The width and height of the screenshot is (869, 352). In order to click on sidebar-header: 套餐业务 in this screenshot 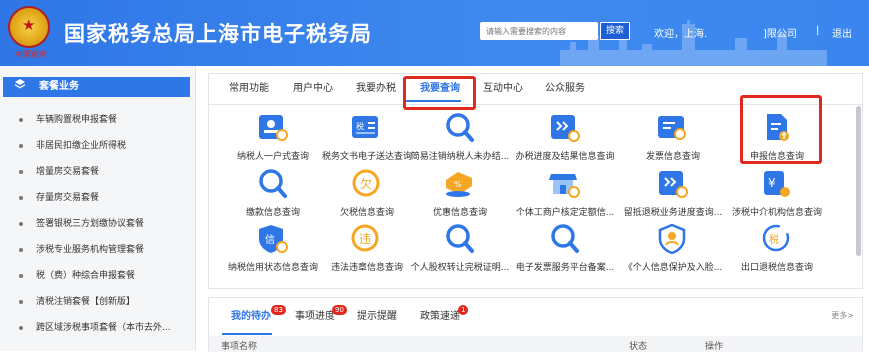, I will do `click(96, 87)`.